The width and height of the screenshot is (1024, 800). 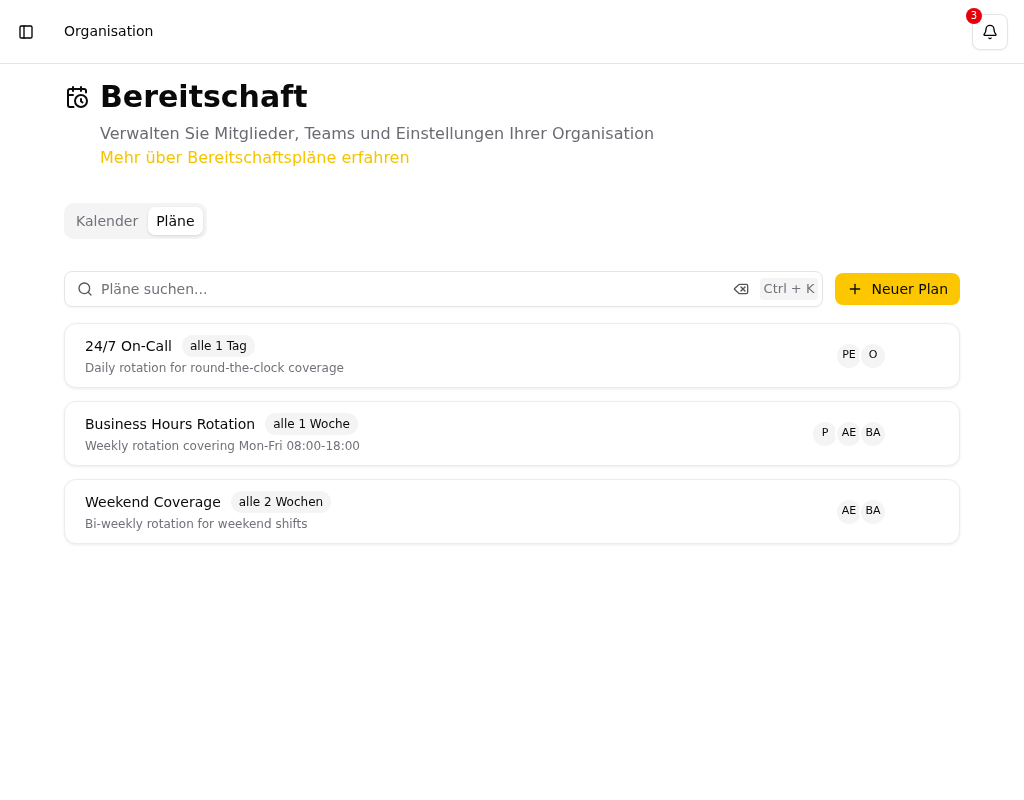 What do you see at coordinates (873, 355) in the screenshot?
I see `member-avatar: O` at bounding box center [873, 355].